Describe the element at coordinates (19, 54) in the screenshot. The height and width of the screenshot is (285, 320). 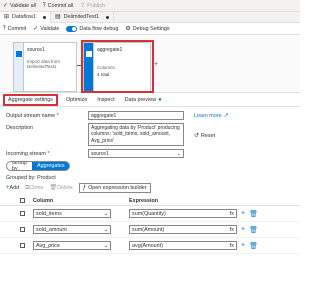
I see `source-icon` at that location.